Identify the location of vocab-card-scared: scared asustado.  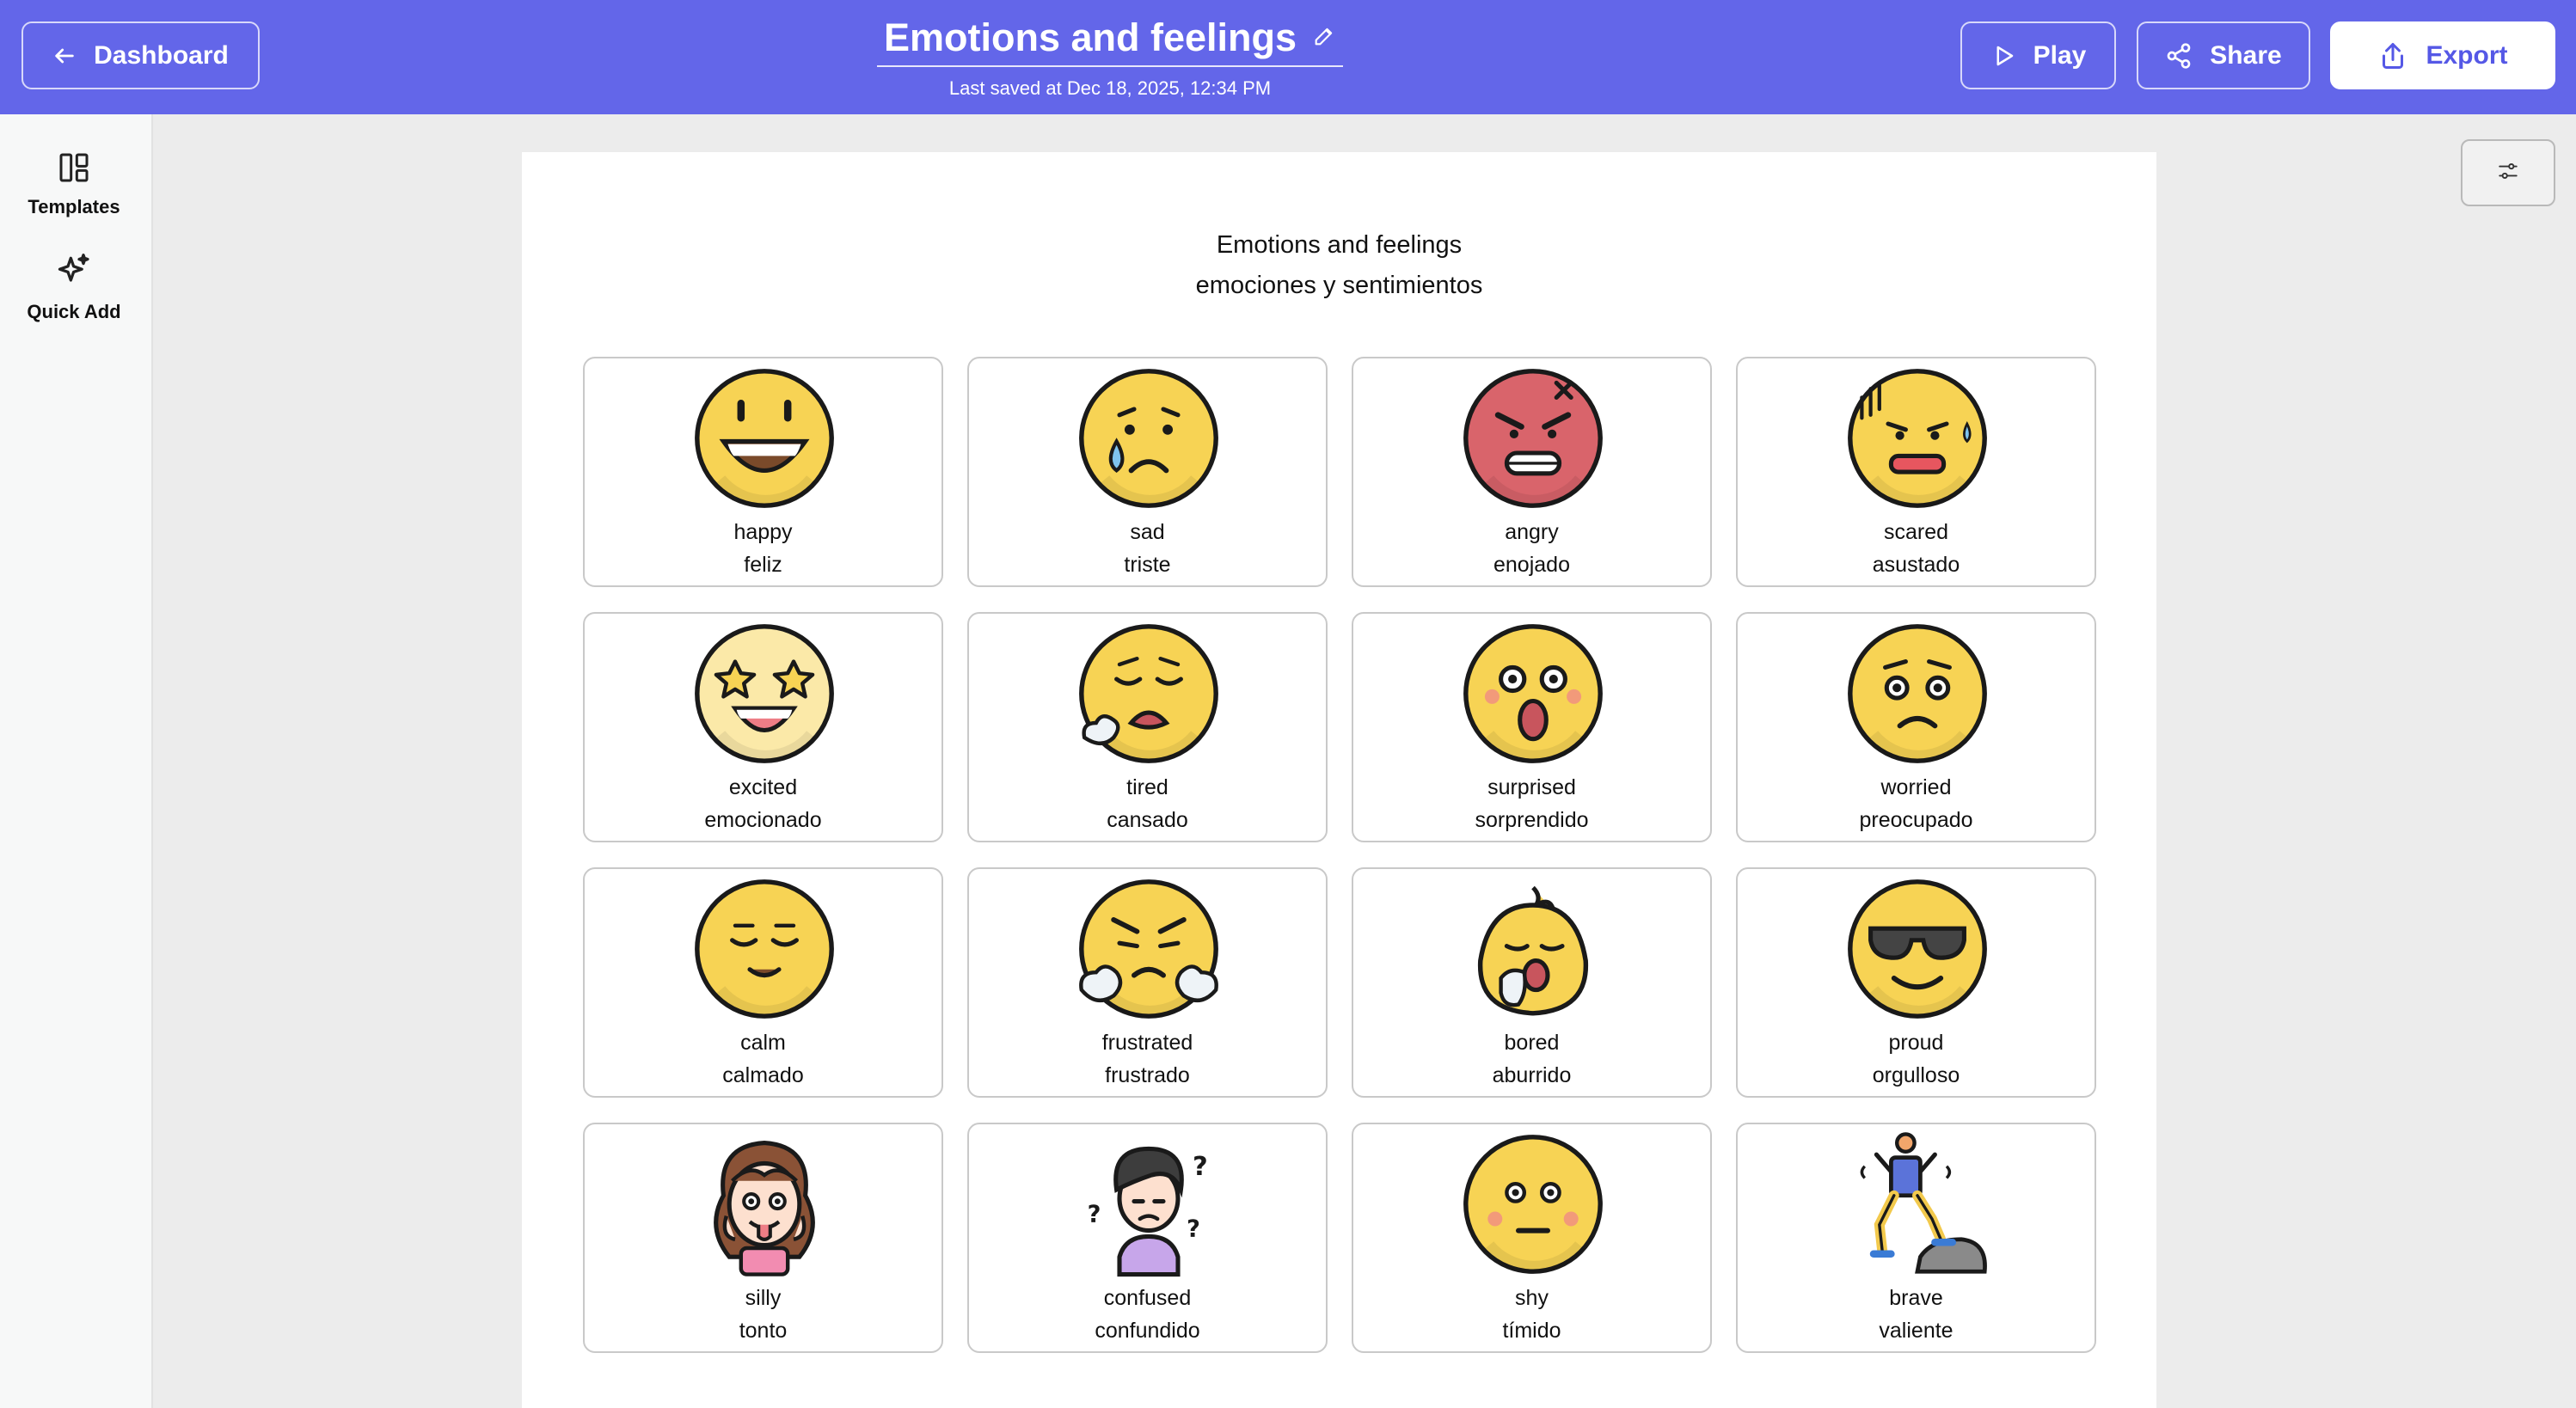
(1916, 472).